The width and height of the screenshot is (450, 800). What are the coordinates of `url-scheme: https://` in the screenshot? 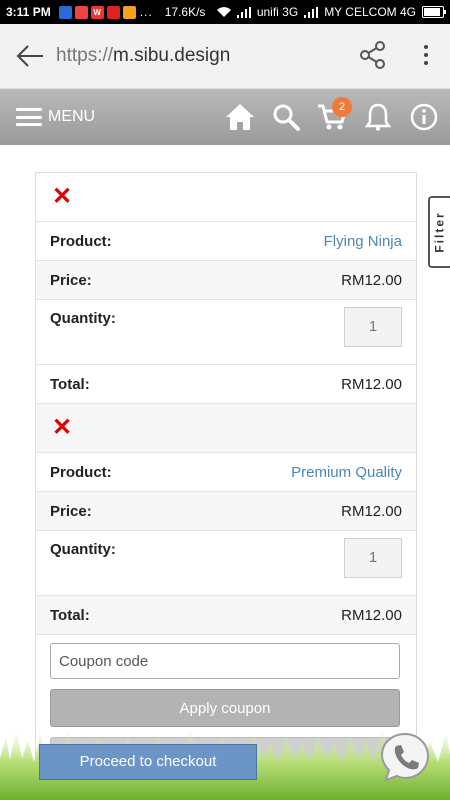 It's located at (85, 55).